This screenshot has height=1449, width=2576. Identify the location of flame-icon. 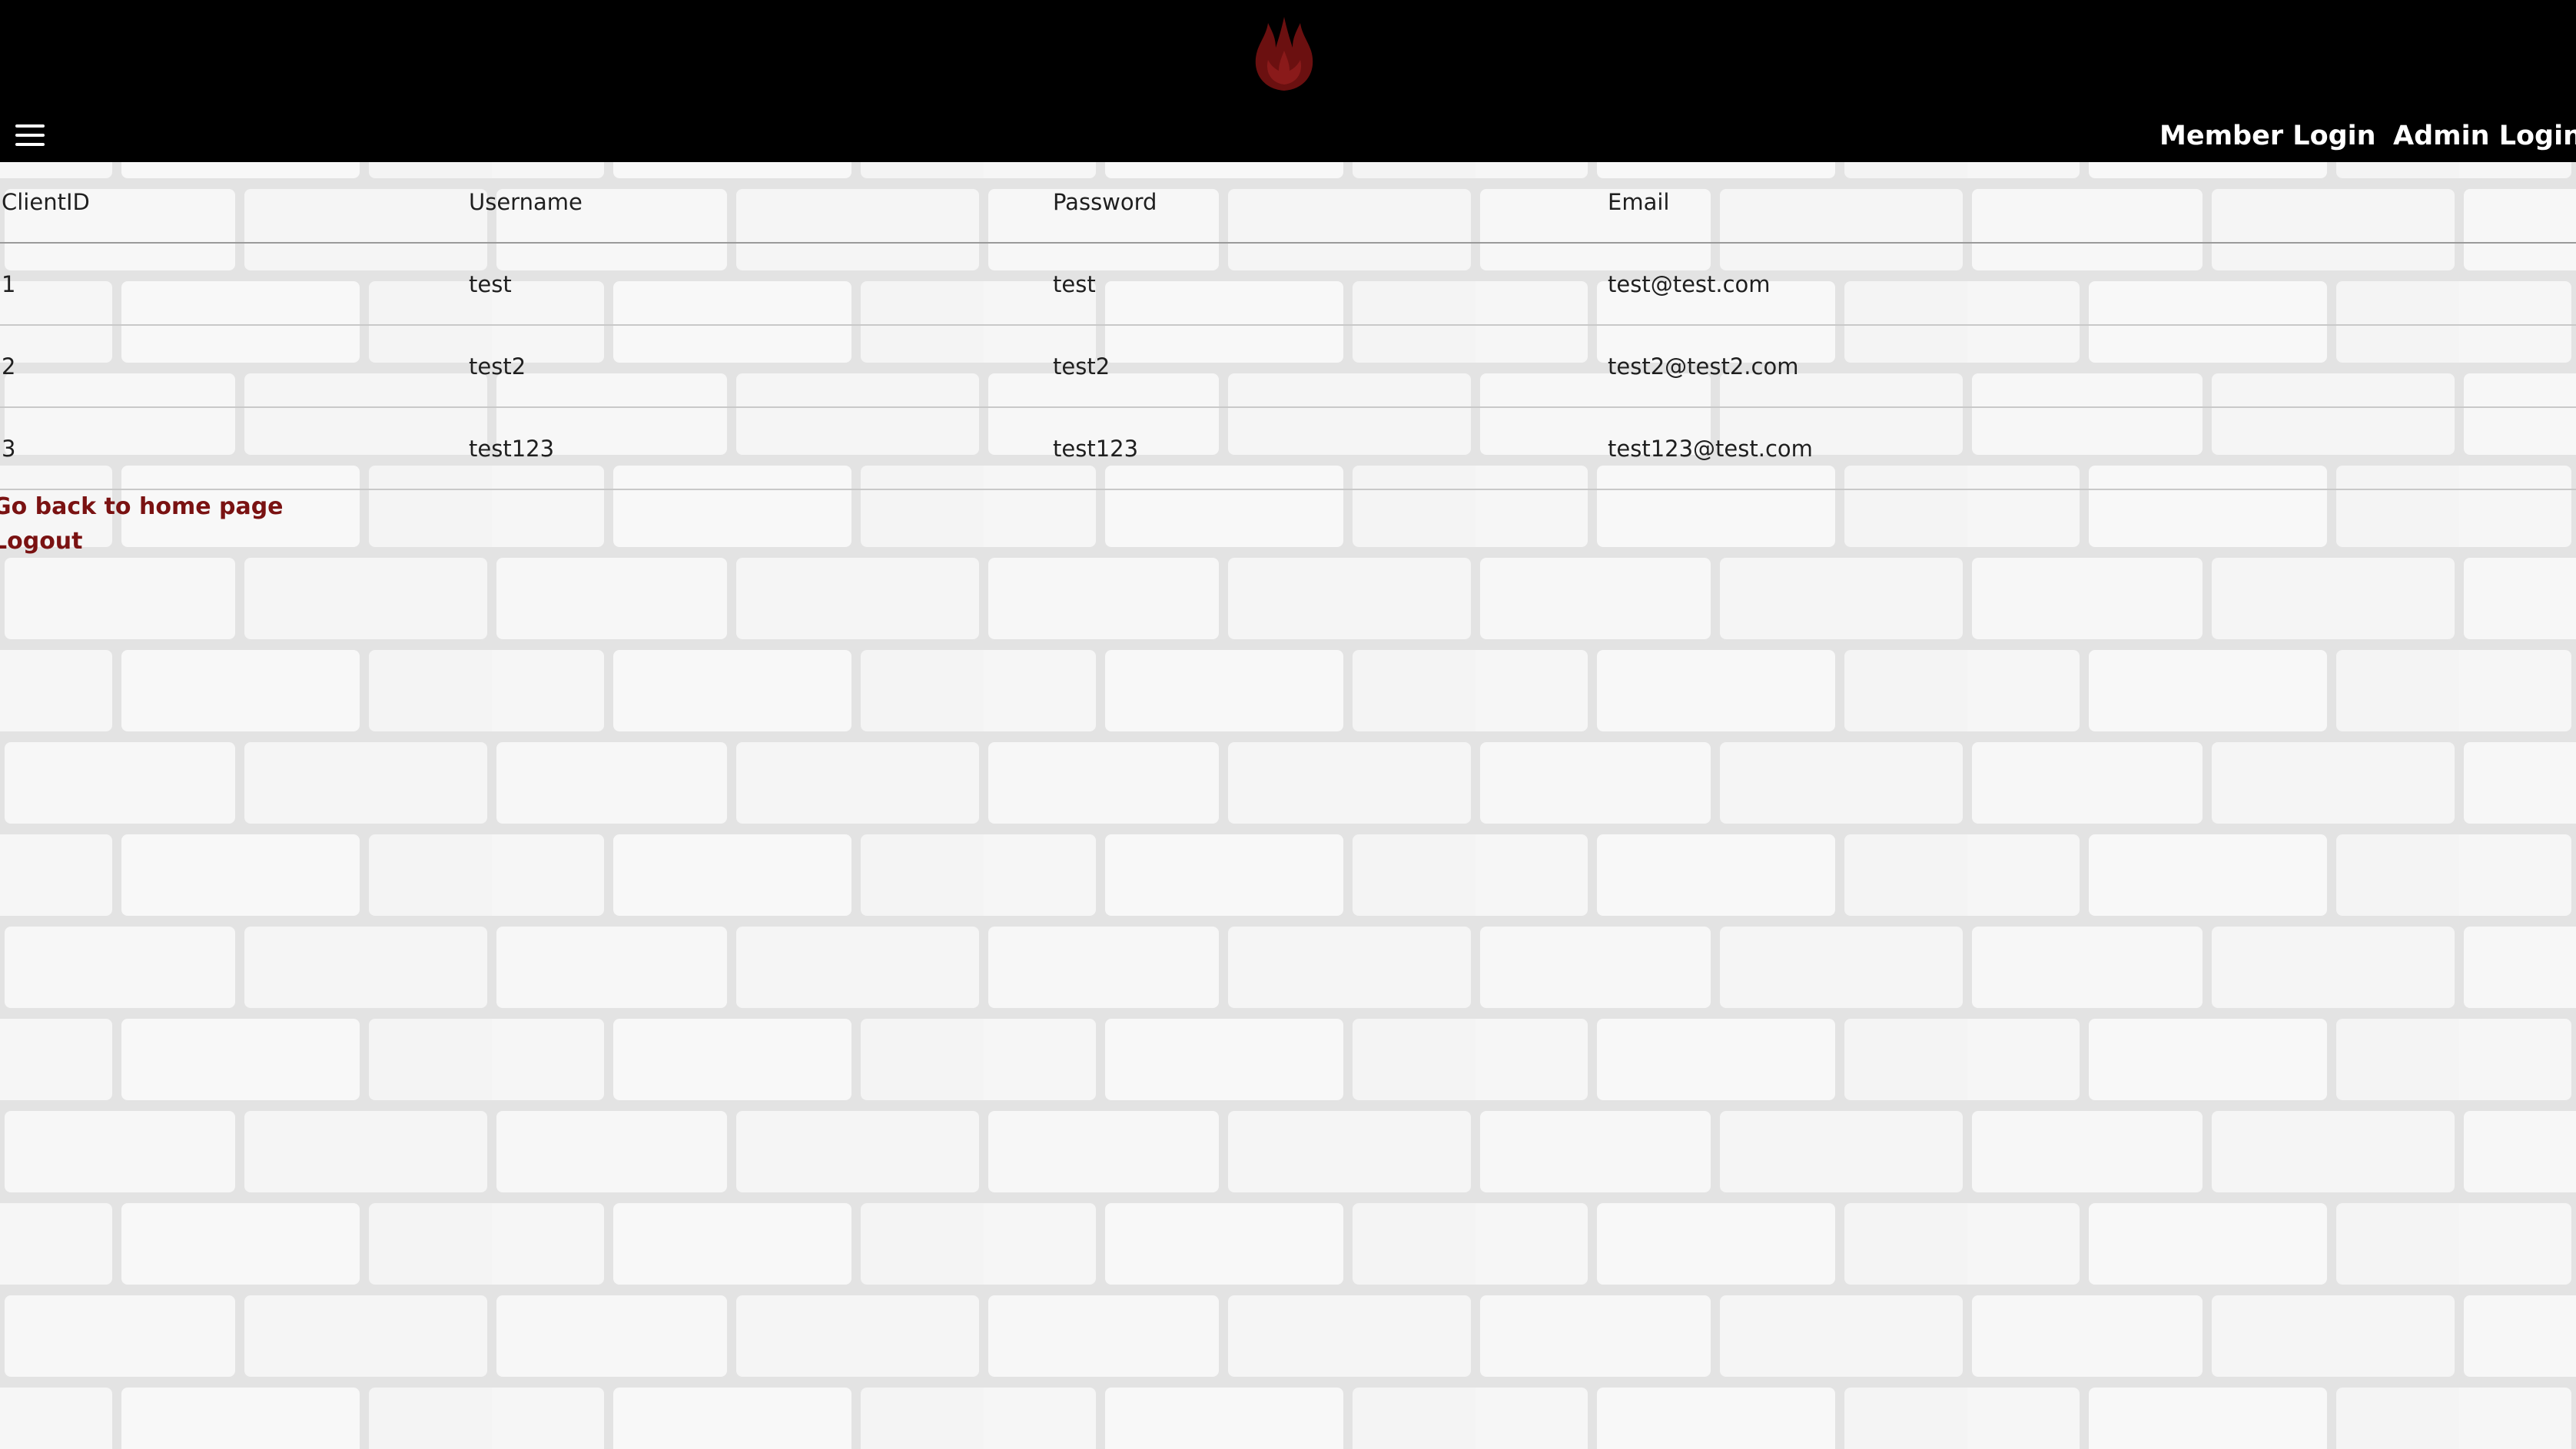
(1284, 53).